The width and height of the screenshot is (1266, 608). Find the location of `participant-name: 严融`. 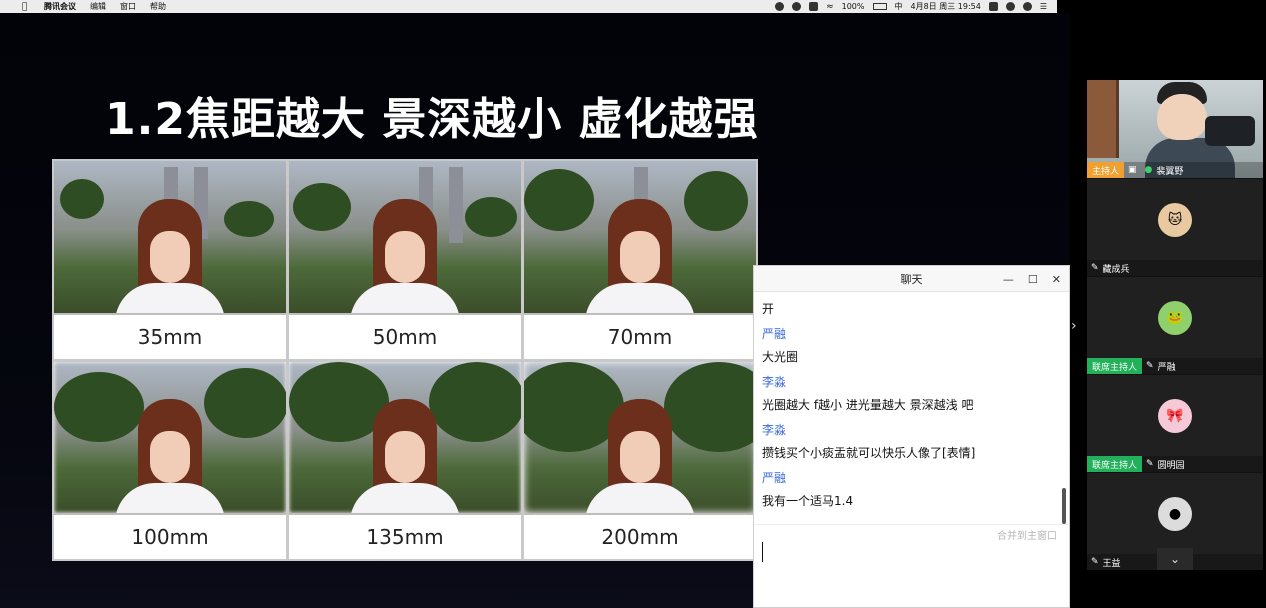

participant-name: 严融 is located at coordinates (1166, 367).